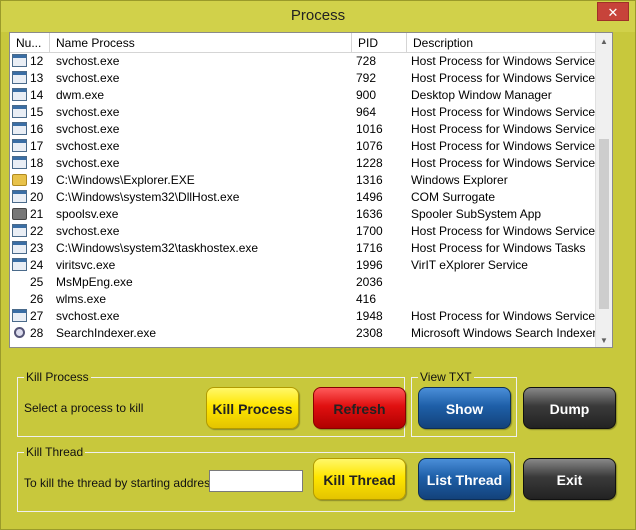 The image size is (636, 530). I want to click on window-title: Process, so click(318, 15).